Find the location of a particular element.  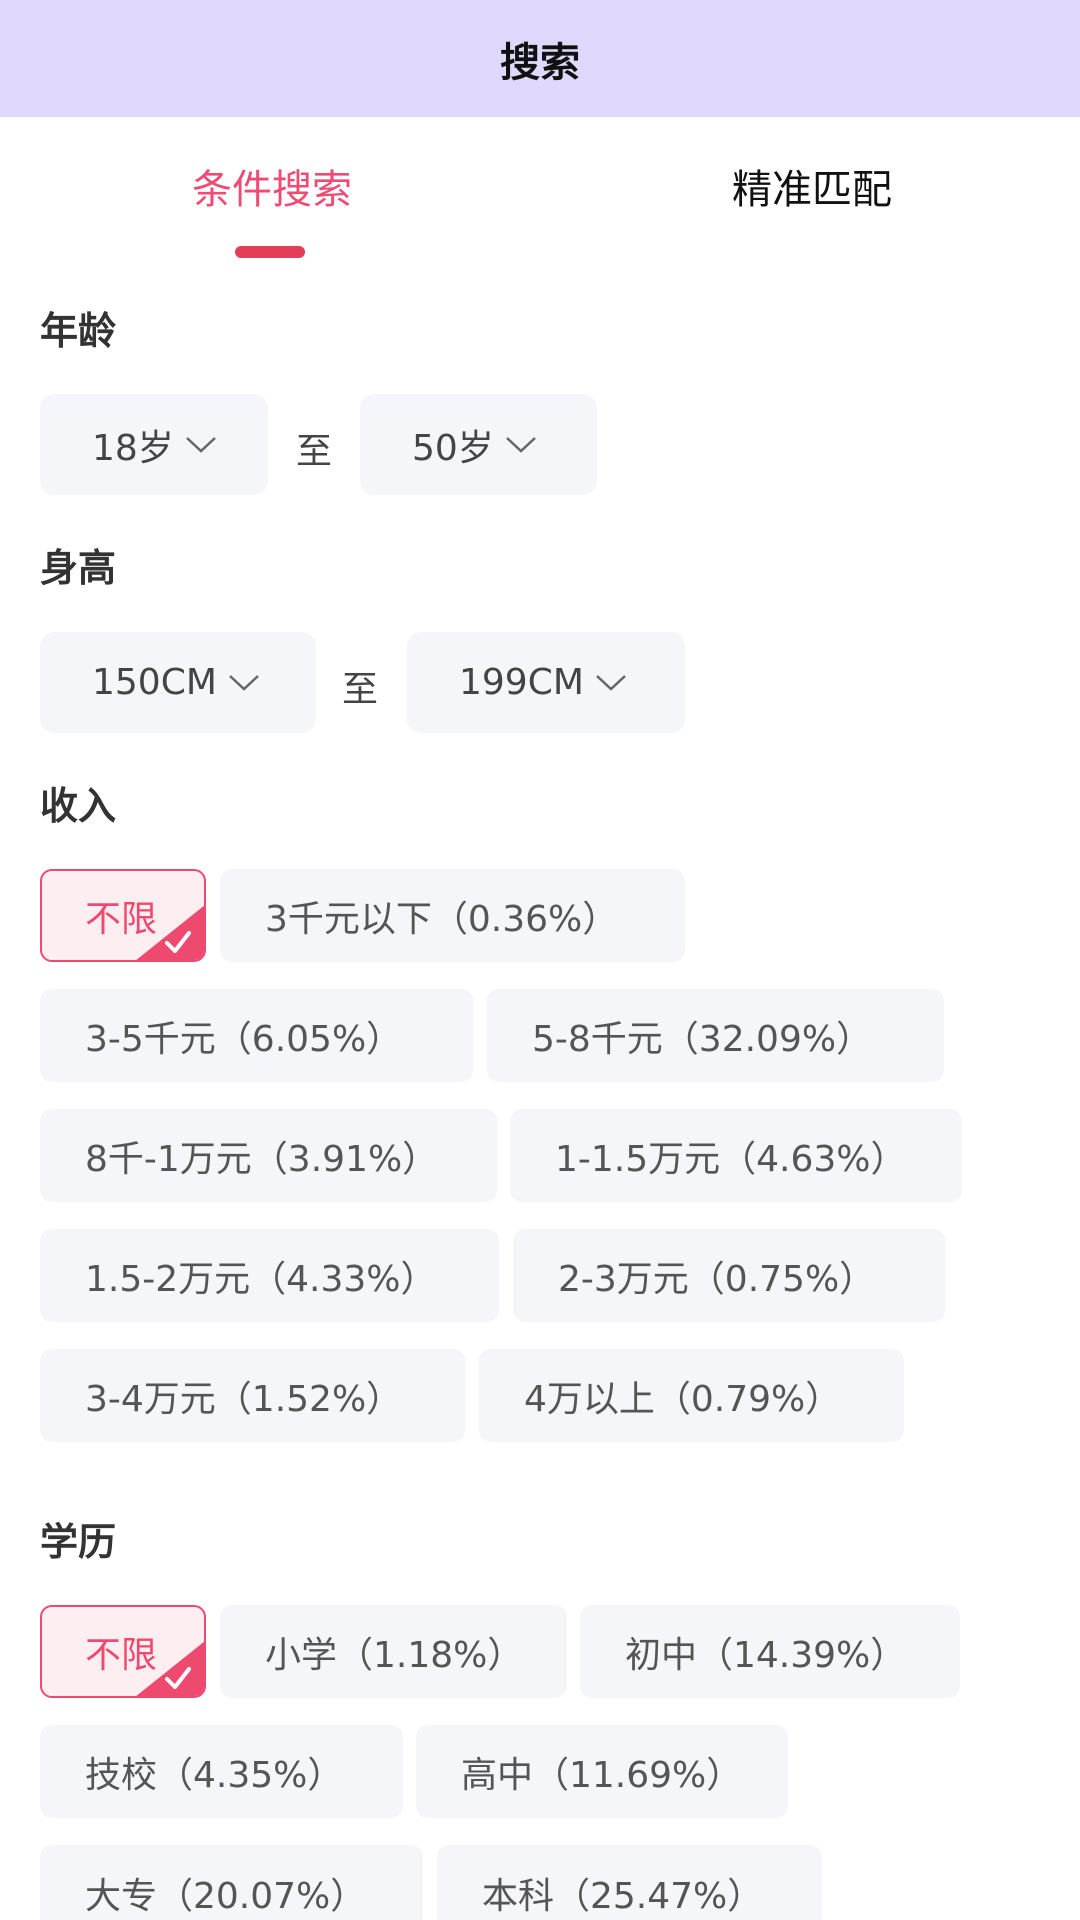

chip-label: 1.5-2万元（4.33%） is located at coordinates (261, 1279).